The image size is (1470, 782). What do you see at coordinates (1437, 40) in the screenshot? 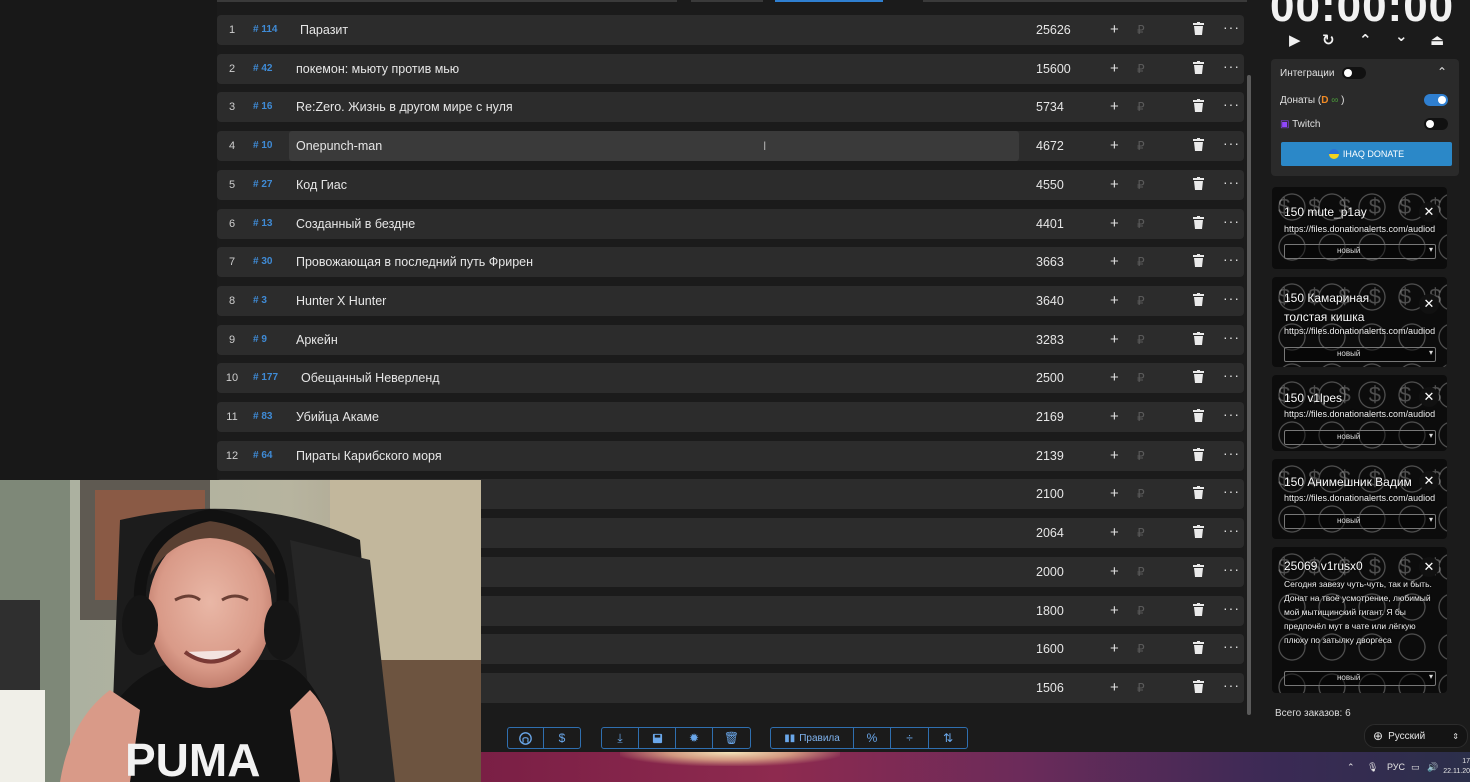
I see `timer-eject-button: ⏏` at bounding box center [1437, 40].